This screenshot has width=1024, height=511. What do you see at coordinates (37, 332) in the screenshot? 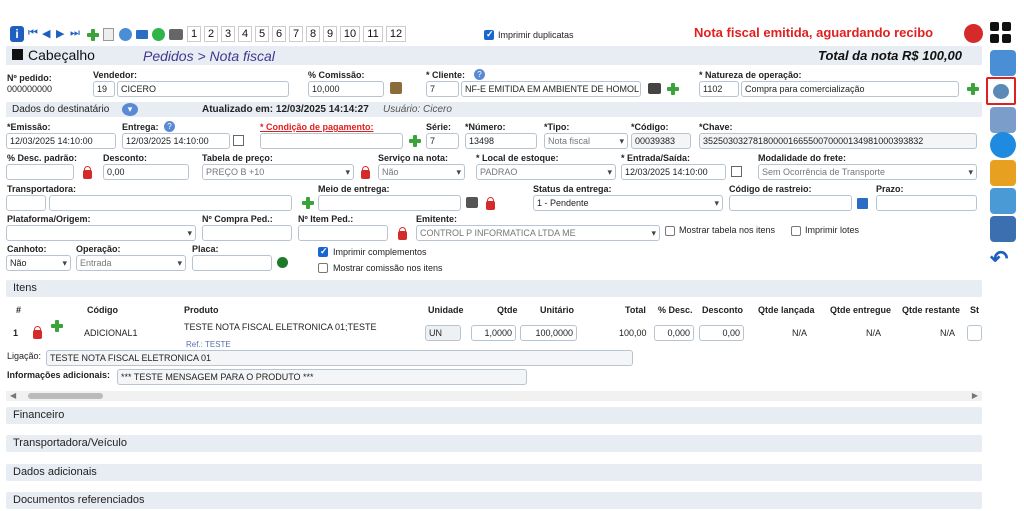
I see `row-lock-icon` at bounding box center [37, 332].